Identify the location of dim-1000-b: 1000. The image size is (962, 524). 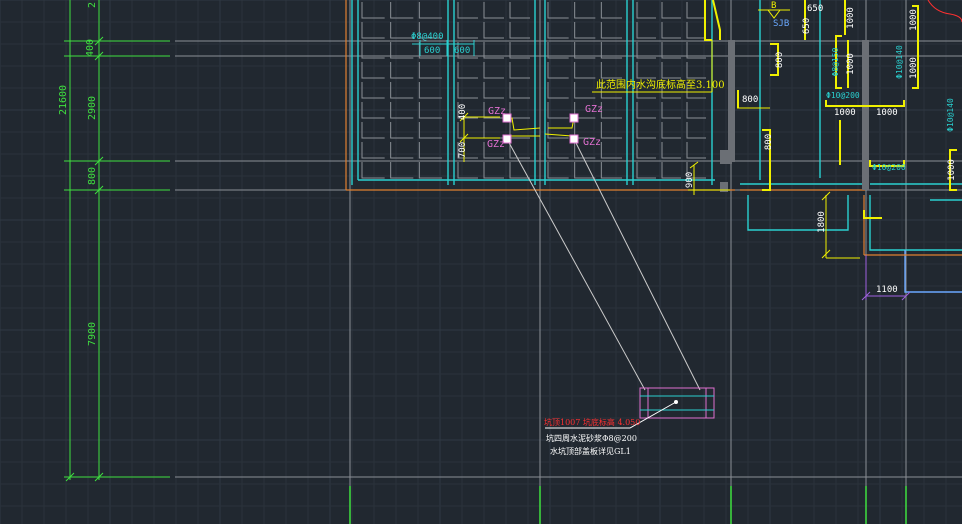
(851, 64).